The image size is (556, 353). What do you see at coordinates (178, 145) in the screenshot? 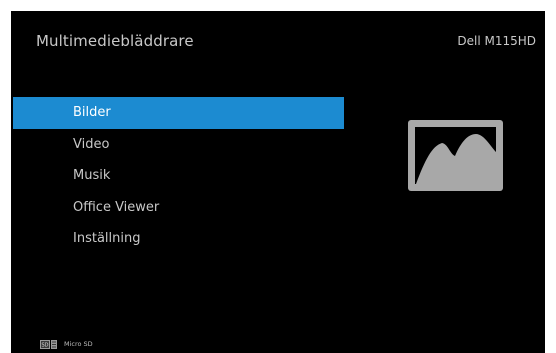
I see `menu-item-video: Video` at bounding box center [178, 145].